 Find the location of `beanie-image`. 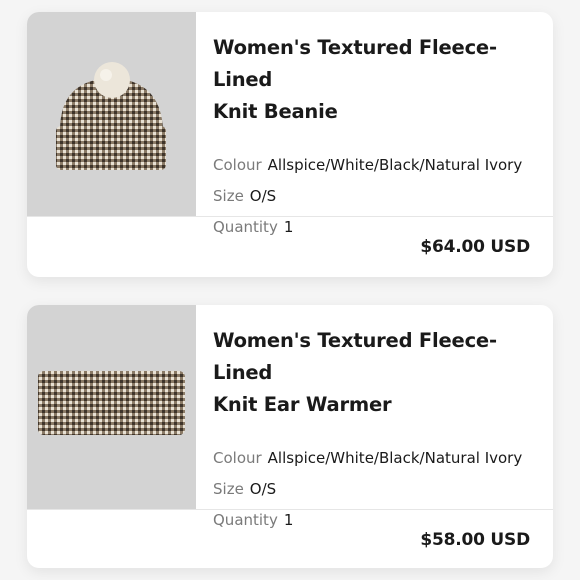

beanie-image is located at coordinates (111, 116).